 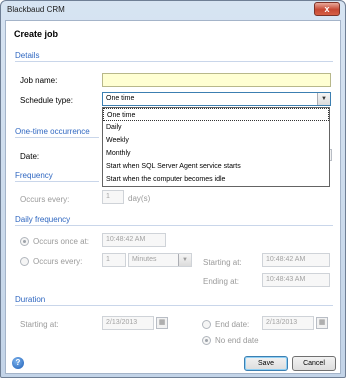 What do you see at coordinates (113, 197) in the screenshot?
I see `occurs-every-days-input: 1` at bounding box center [113, 197].